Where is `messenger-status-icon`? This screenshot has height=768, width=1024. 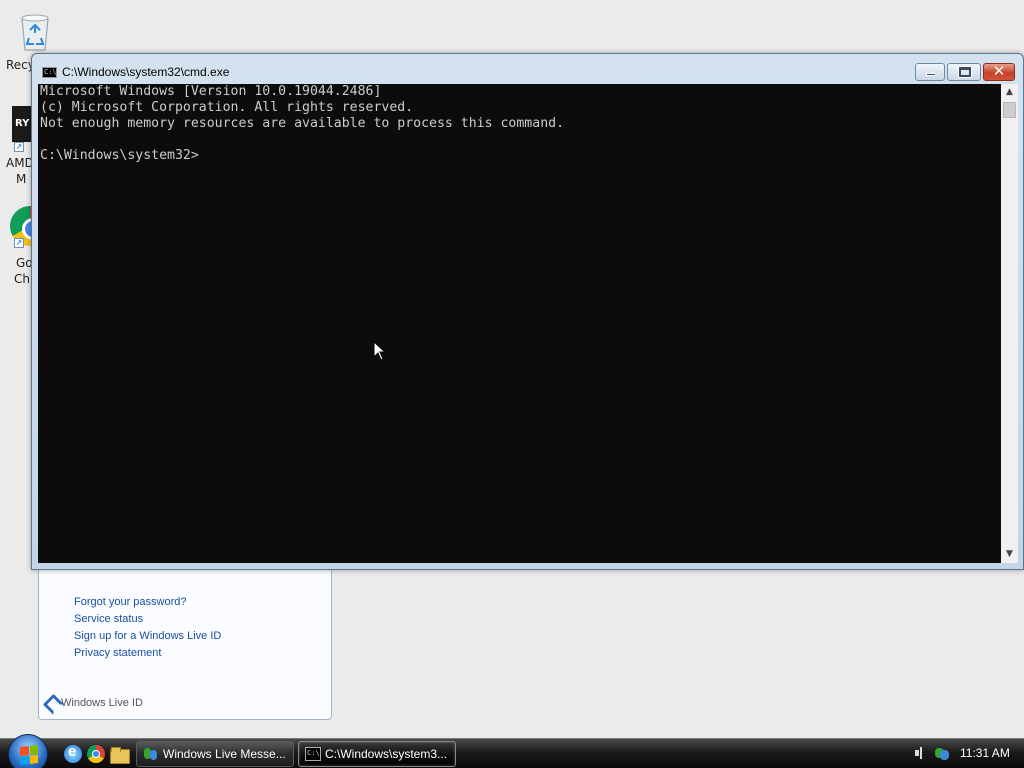 messenger-status-icon is located at coordinates (942, 753).